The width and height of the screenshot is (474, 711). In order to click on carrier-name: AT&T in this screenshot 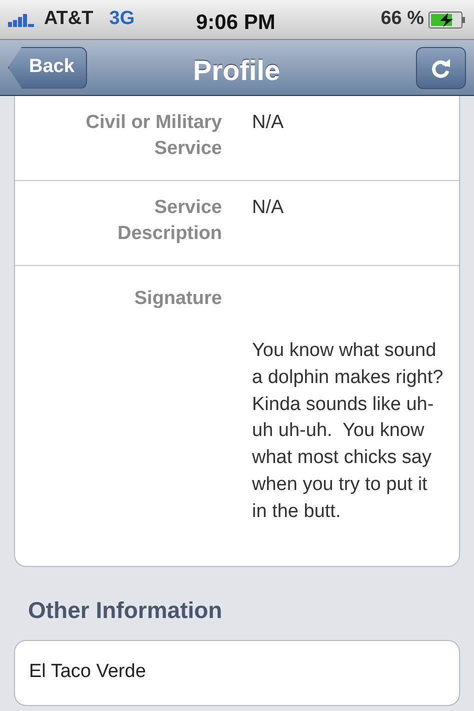, I will do `click(69, 19)`.